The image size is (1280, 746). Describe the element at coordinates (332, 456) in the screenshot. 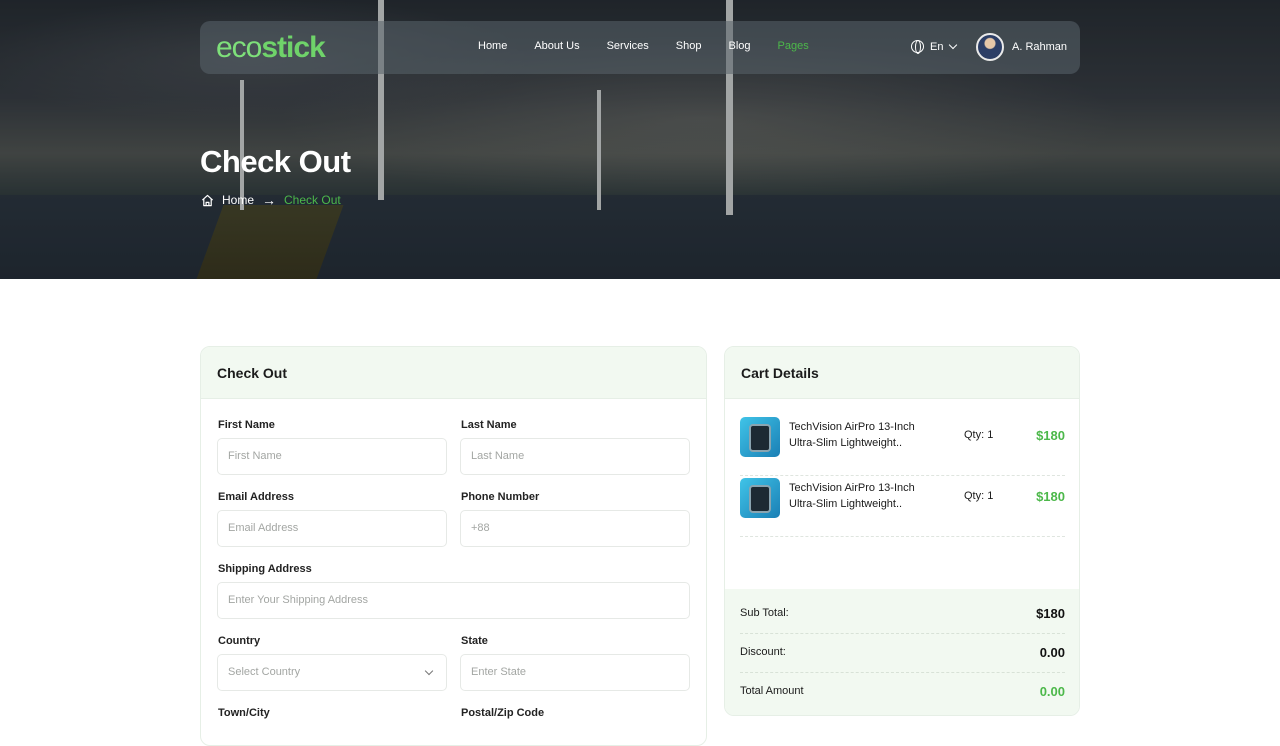

I see `first-name-field: First Name` at that location.